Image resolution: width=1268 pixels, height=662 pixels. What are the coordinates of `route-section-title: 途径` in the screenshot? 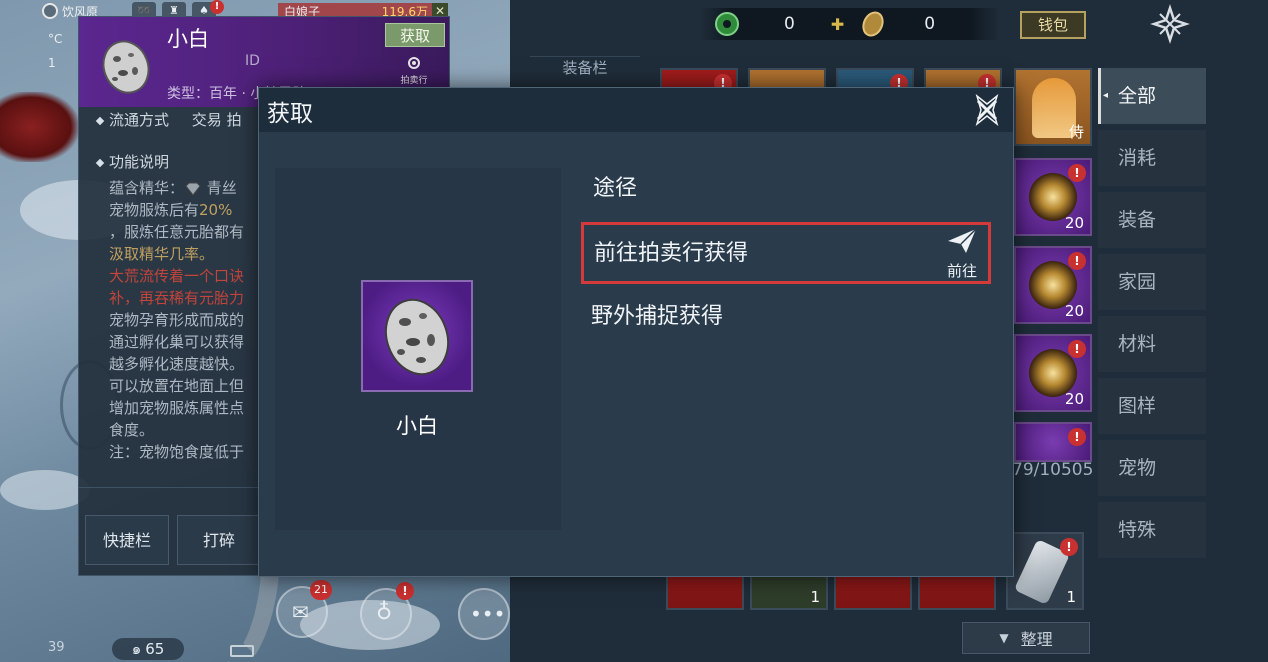 It's located at (615, 188).